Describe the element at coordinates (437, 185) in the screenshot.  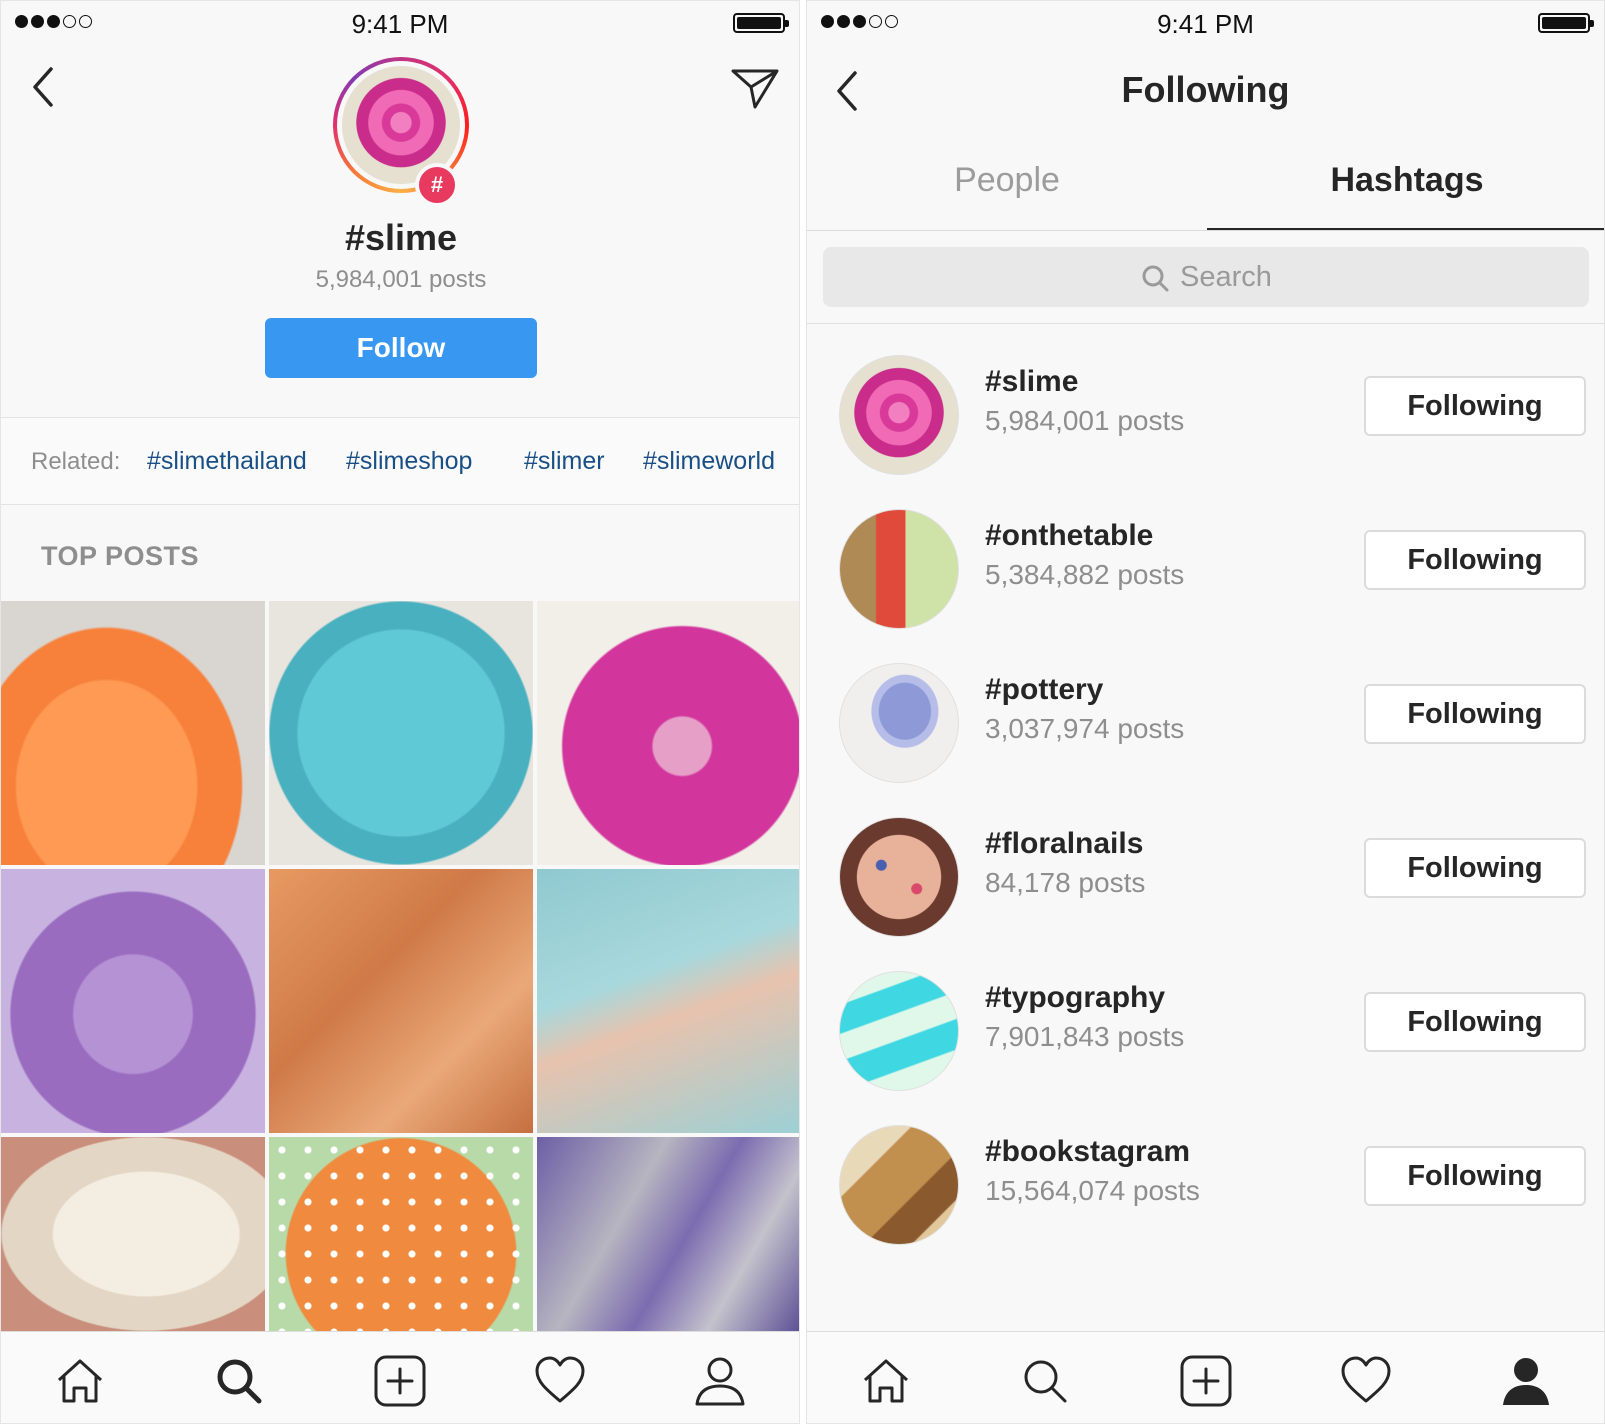
I see `hashtag-badge-icon: #` at that location.